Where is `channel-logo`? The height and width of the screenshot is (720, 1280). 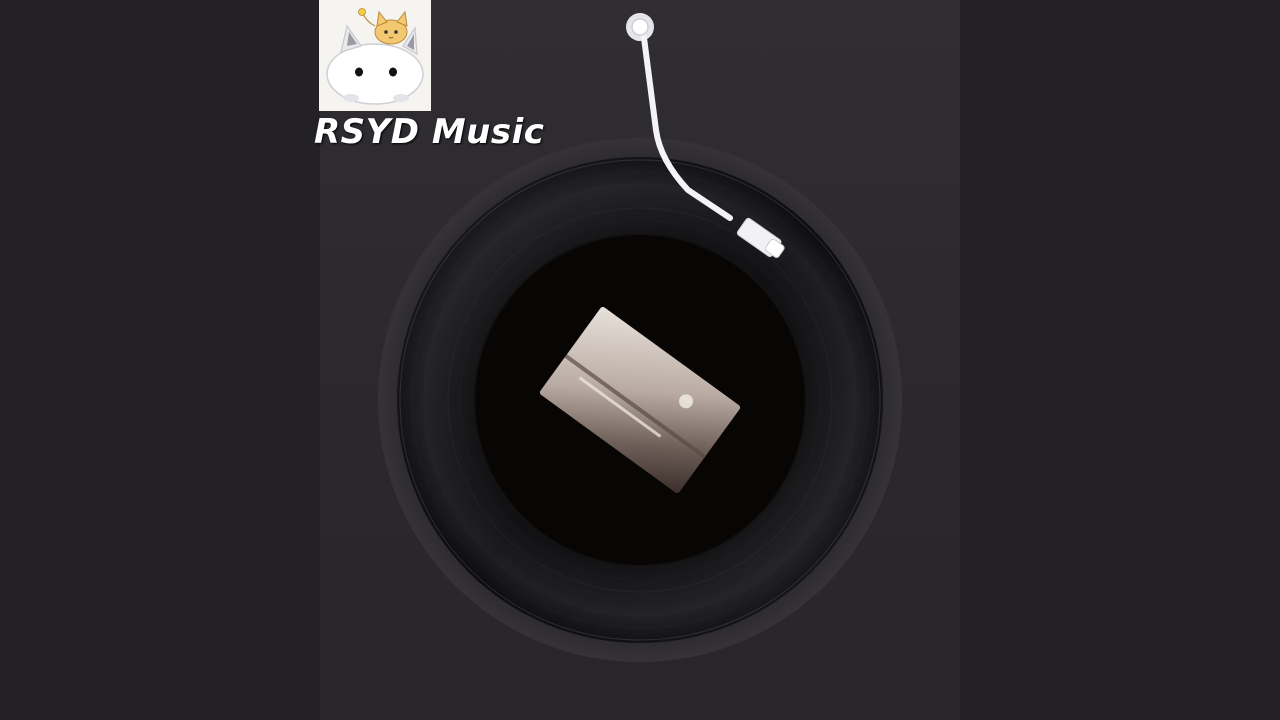
channel-logo is located at coordinates (375, 55).